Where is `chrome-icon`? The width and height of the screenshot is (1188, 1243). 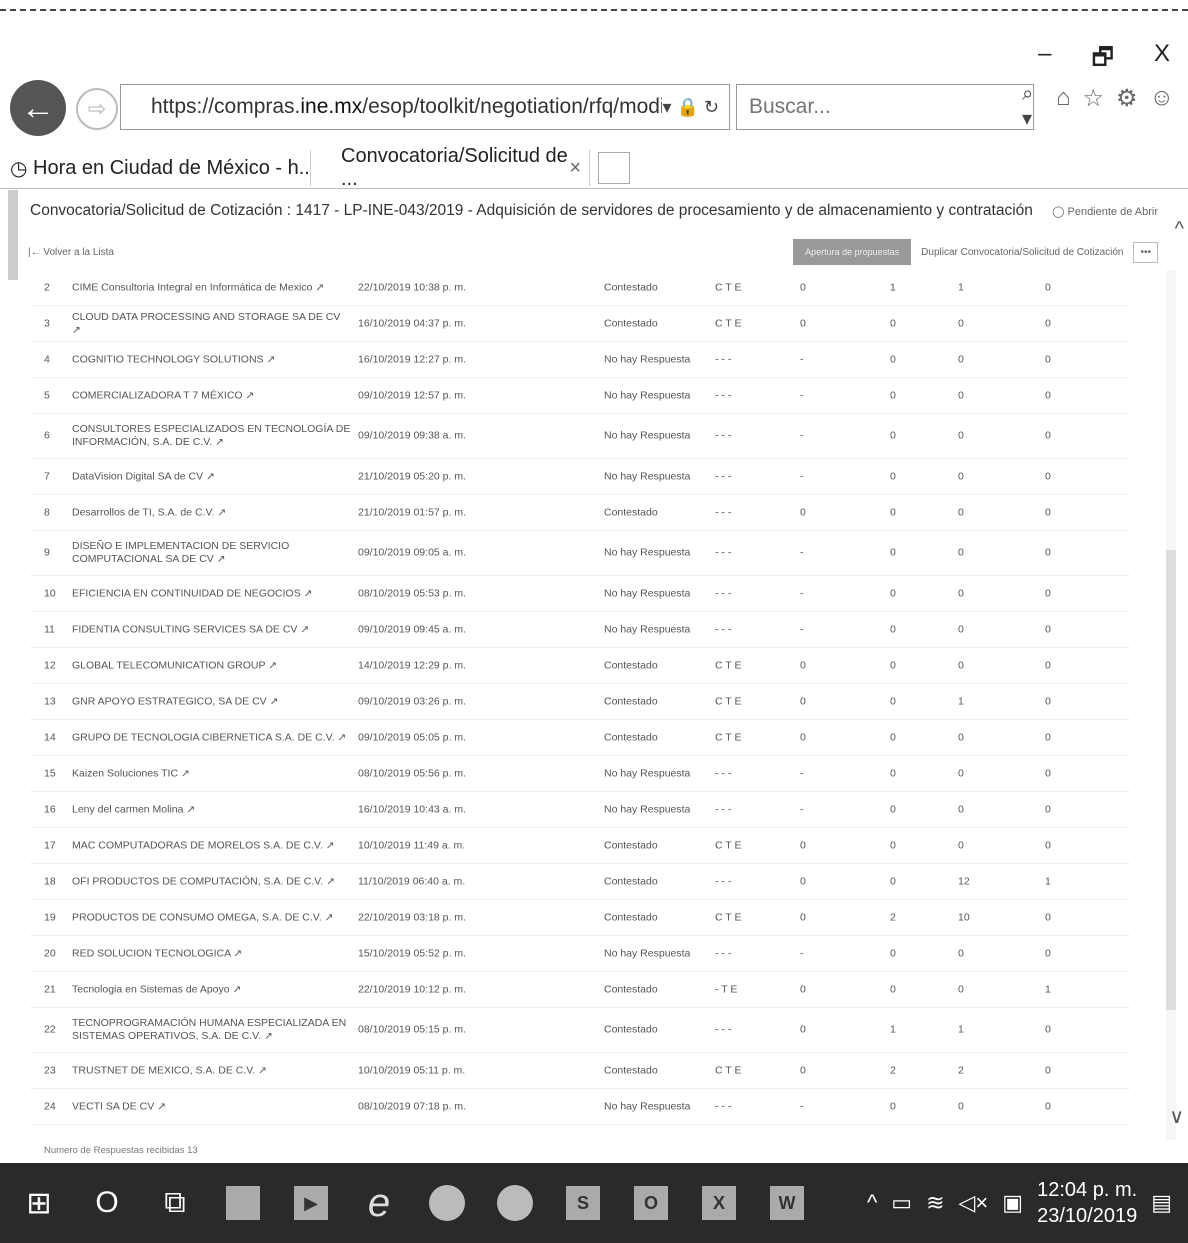 chrome-icon is located at coordinates (447, 1203).